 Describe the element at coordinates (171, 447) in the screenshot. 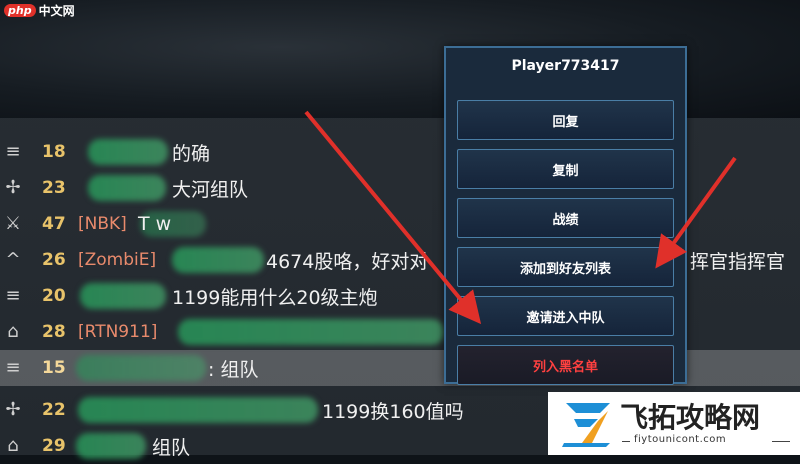

I see `chat-message: 组队` at that location.